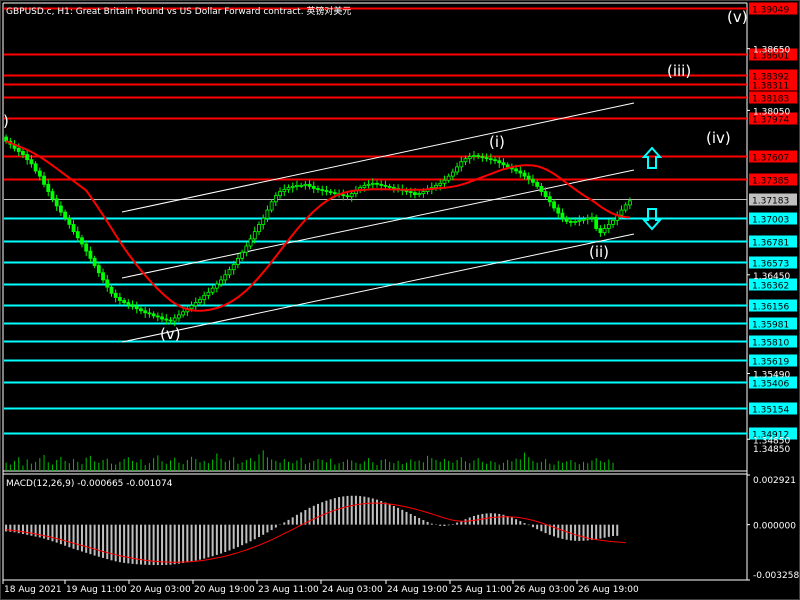 The height and width of the screenshot is (600, 800). I want to click on time-tick-label: 19 Aug 11:00, so click(96, 590).